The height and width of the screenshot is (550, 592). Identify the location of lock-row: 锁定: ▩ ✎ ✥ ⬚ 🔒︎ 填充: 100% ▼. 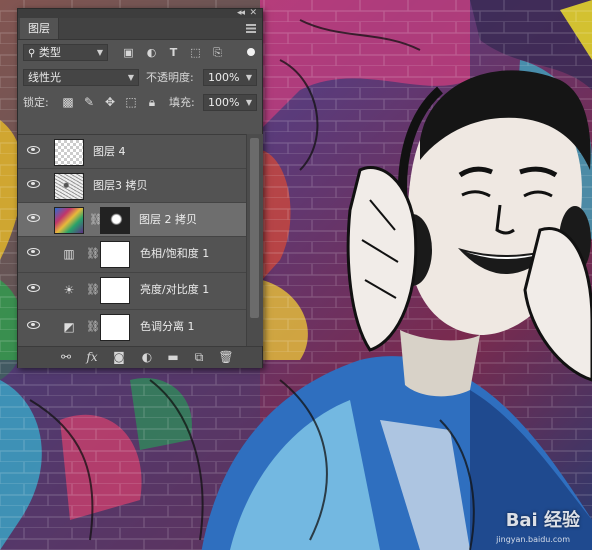
(140, 102).